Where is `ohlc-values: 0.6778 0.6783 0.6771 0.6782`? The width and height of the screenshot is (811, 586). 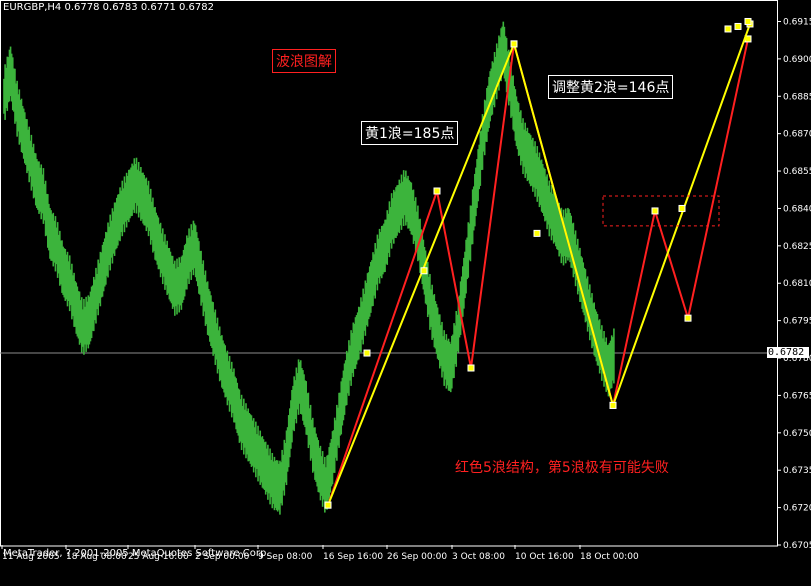 ohlc-values: 0.6778 0.6783 0.6771 0.6782 is located at coordinates (139, 7).